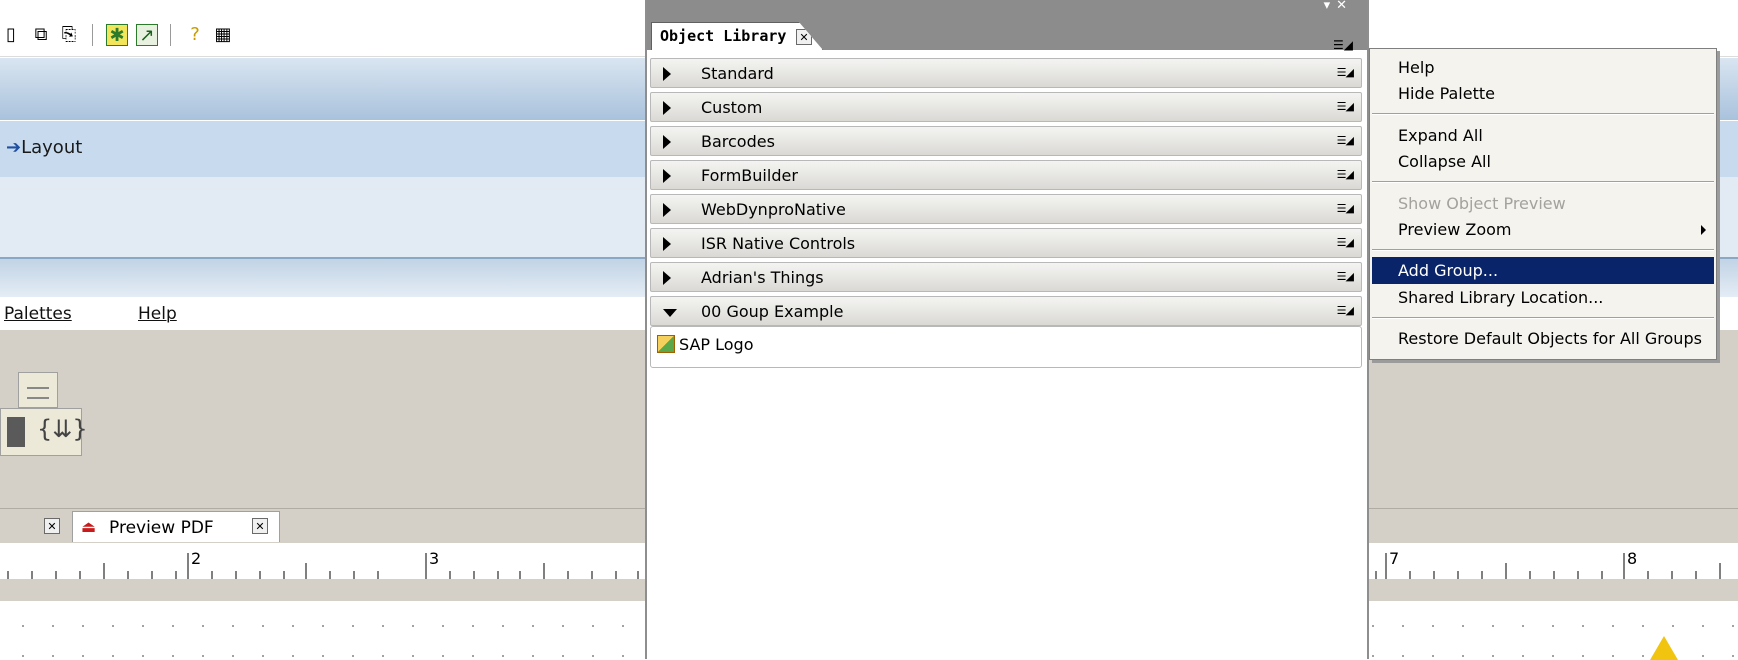 The image size is (1738, 660). What do you see at coordinates (38, 314) in the screenshot?
I see `menu-palettes: Palettes` at bounding box center [38, 314].